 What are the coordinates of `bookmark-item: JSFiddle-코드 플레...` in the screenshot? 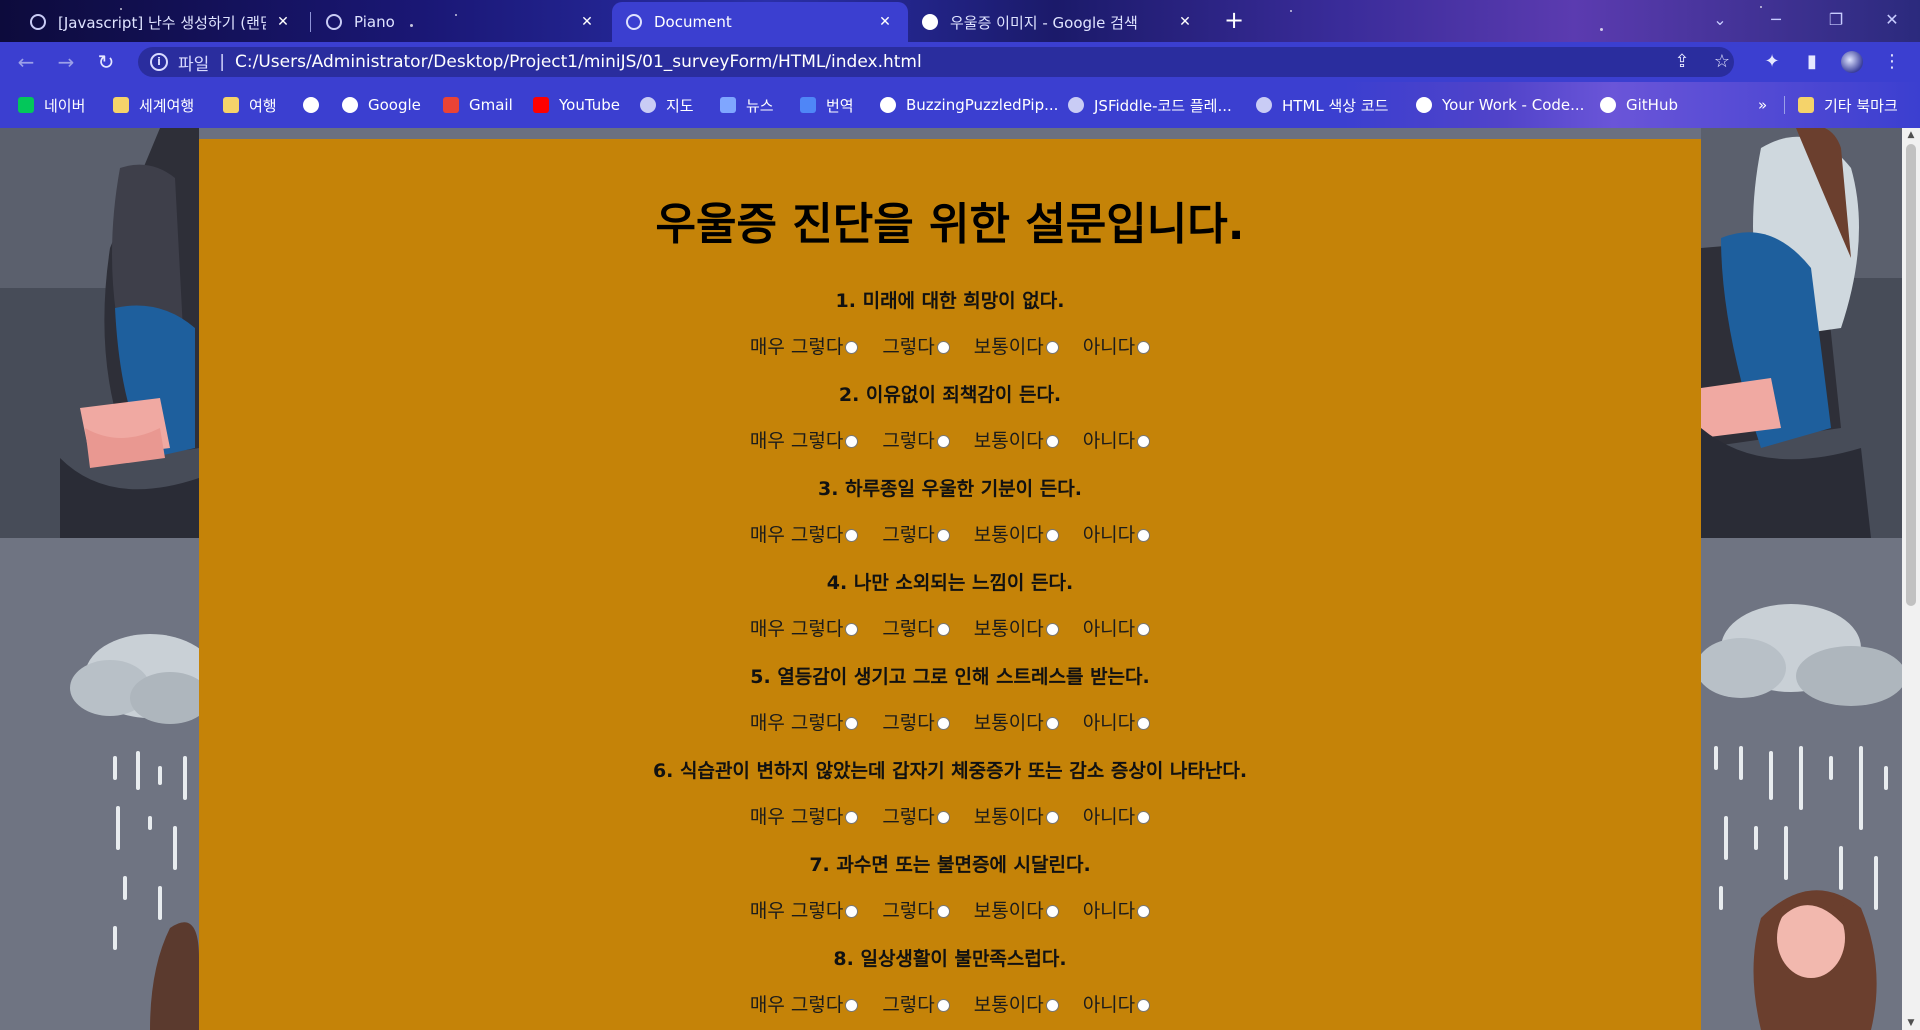 It's located at (1150, 105).